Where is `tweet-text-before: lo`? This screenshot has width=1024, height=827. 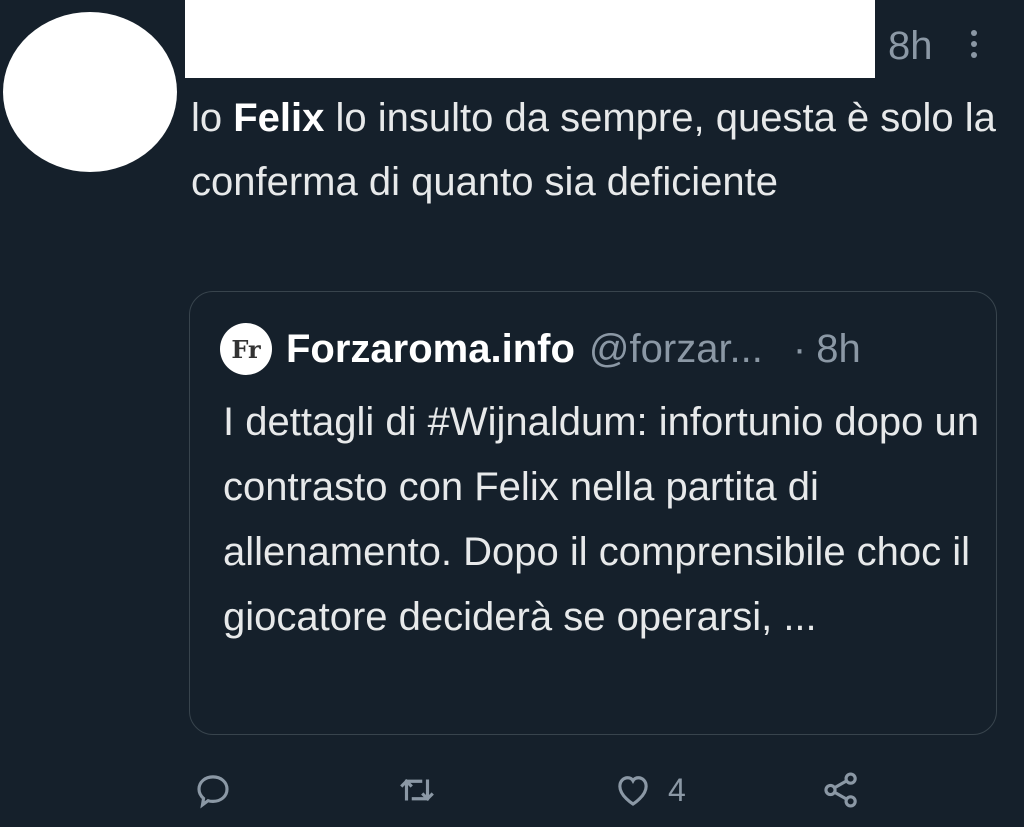
tweet-text-before: lo is located at coordinates (212, 118).